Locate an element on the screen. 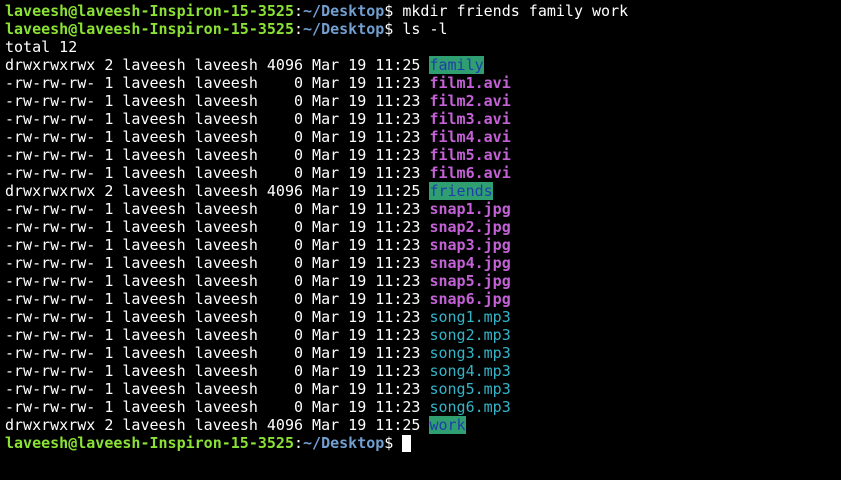 The image size is (841, 480). file-name: snap1.jpg is located at coordinates (470, 209).